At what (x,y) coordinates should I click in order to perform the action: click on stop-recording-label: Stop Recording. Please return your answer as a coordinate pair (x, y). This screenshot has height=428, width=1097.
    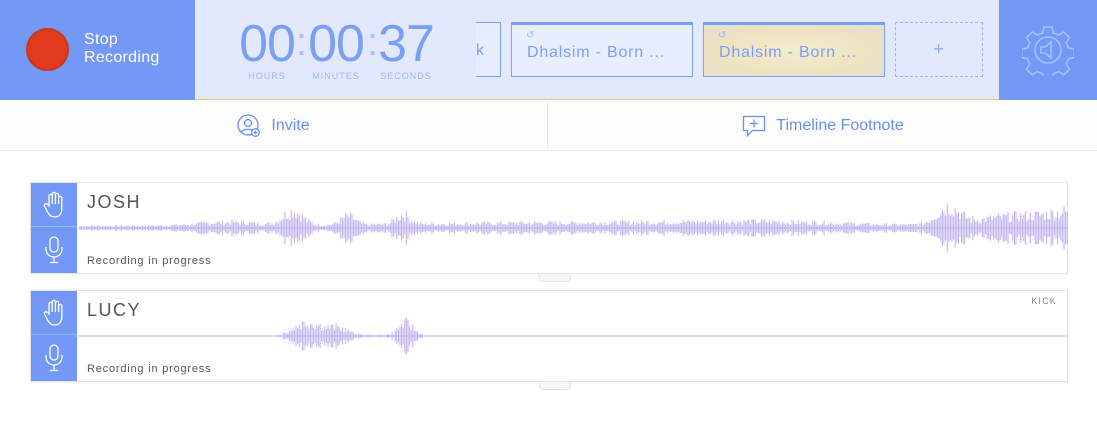
    Looking at the image, I should click on (122, 48).